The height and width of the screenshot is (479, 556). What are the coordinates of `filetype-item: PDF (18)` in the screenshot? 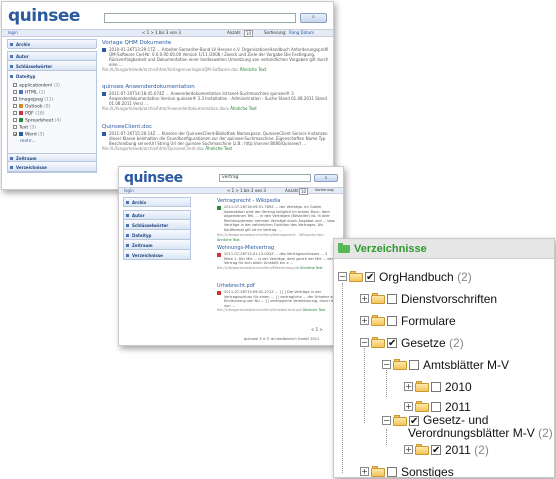 It's located at (28, 114).